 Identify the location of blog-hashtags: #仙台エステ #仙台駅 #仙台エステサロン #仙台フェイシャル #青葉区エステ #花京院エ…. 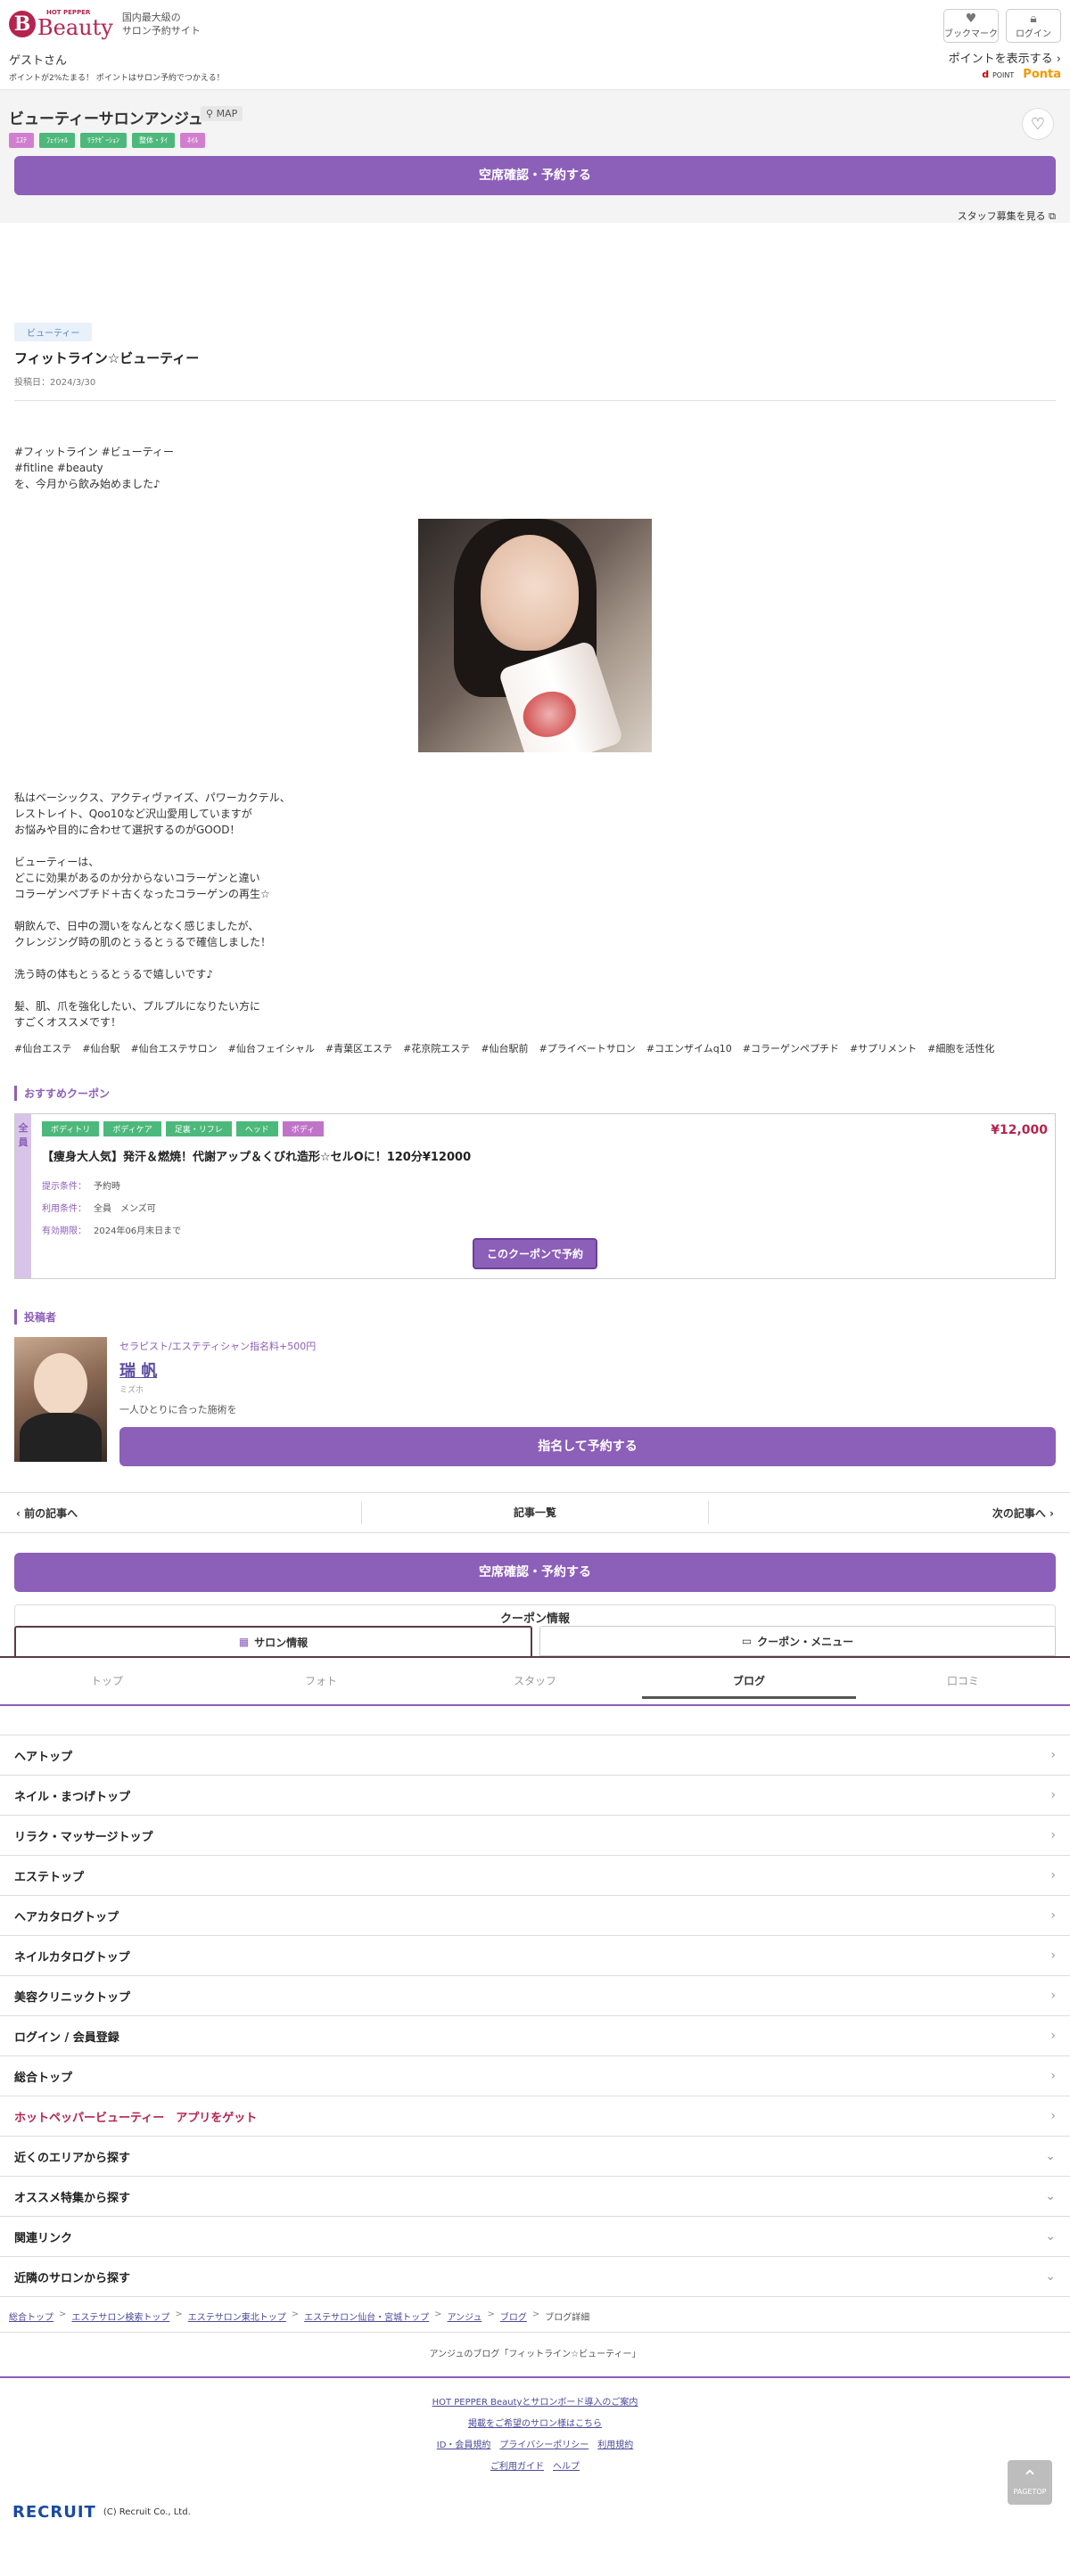
(535, 1048).